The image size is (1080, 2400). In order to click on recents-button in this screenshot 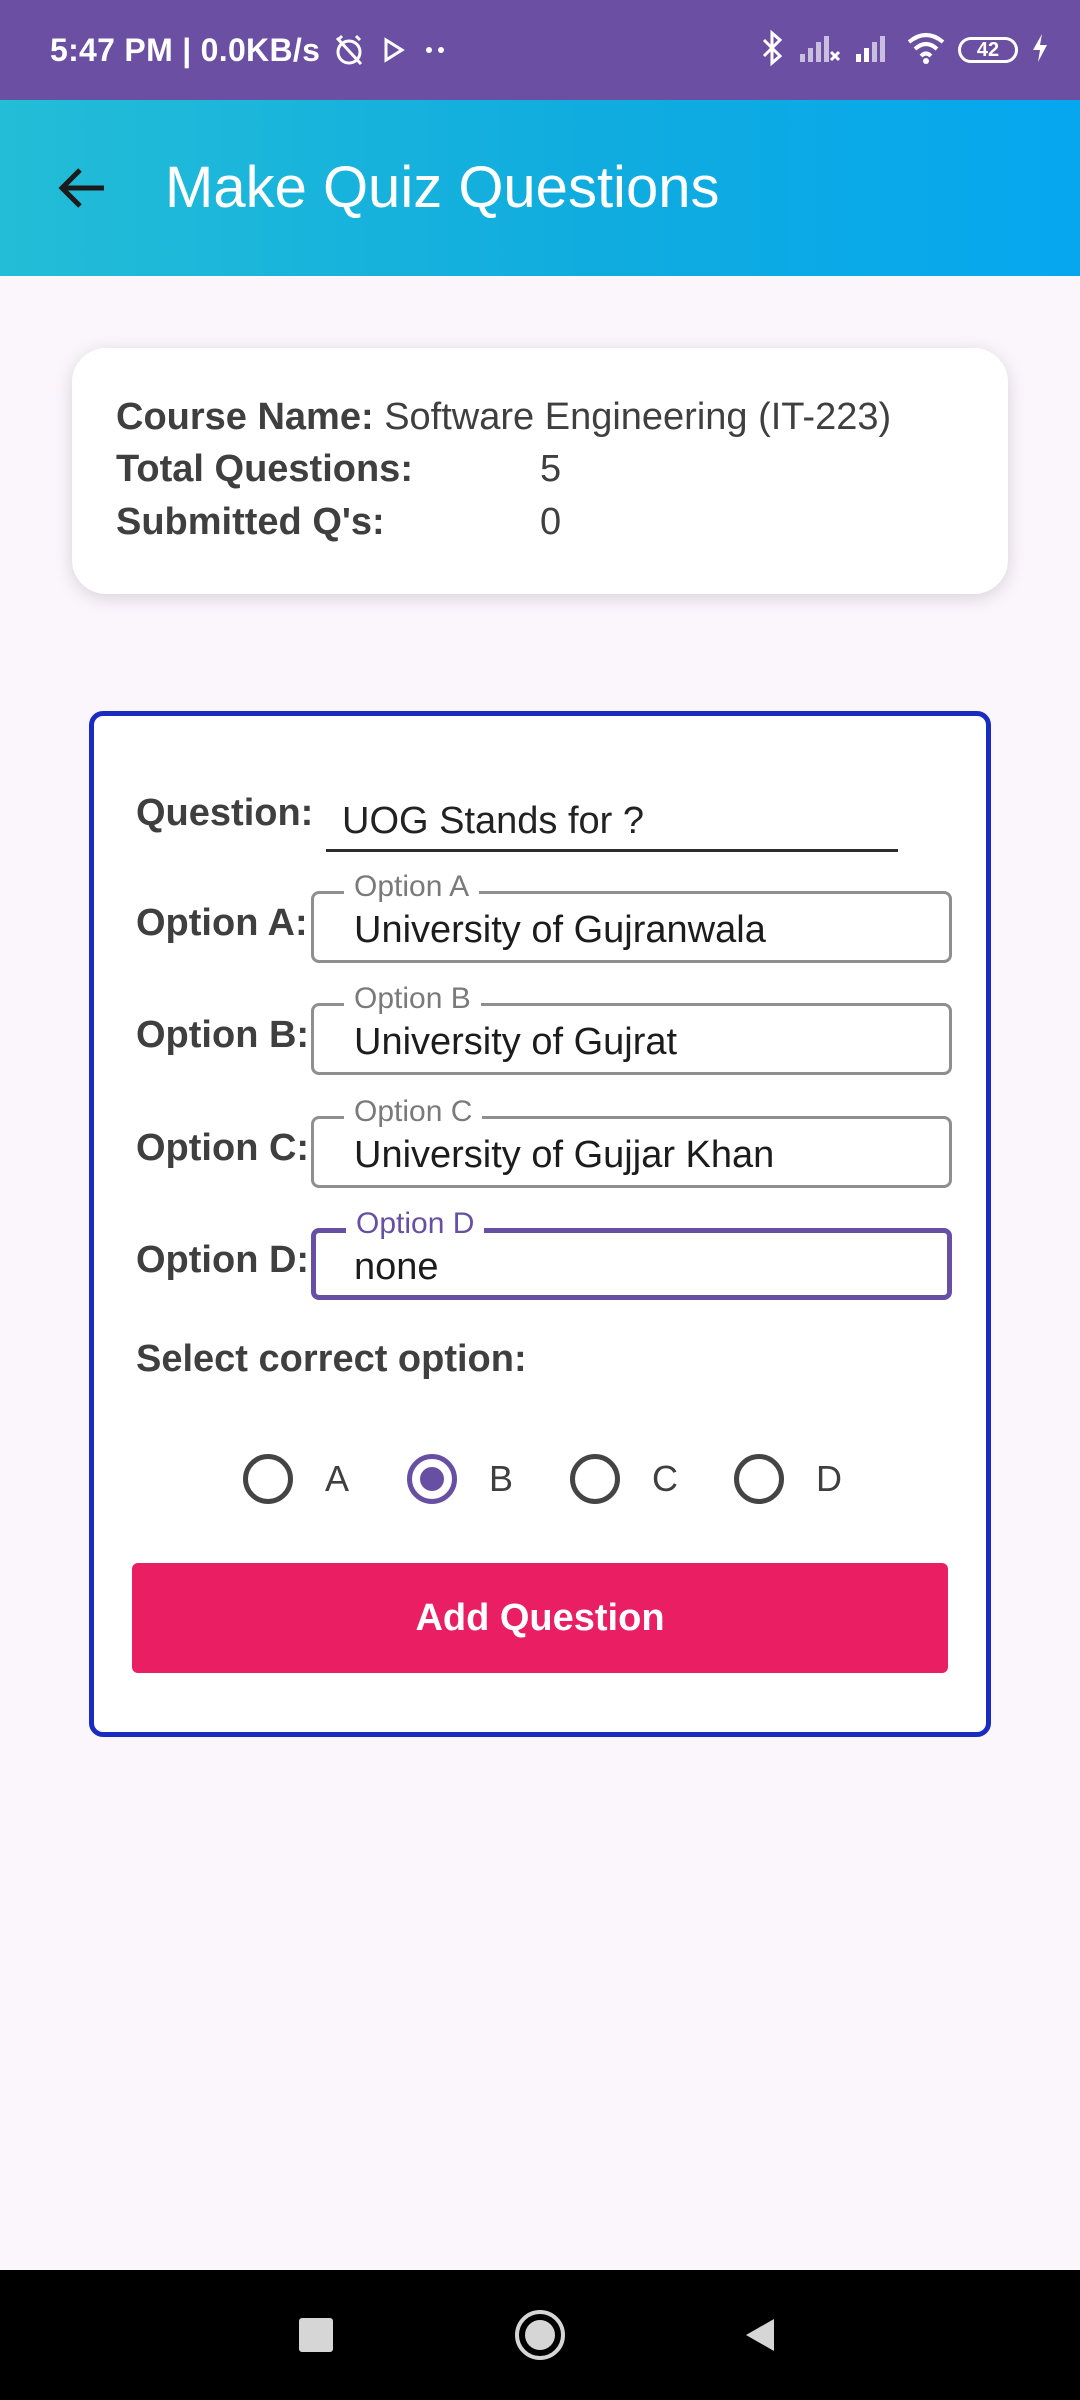, I will do `click(316, 2335)`.